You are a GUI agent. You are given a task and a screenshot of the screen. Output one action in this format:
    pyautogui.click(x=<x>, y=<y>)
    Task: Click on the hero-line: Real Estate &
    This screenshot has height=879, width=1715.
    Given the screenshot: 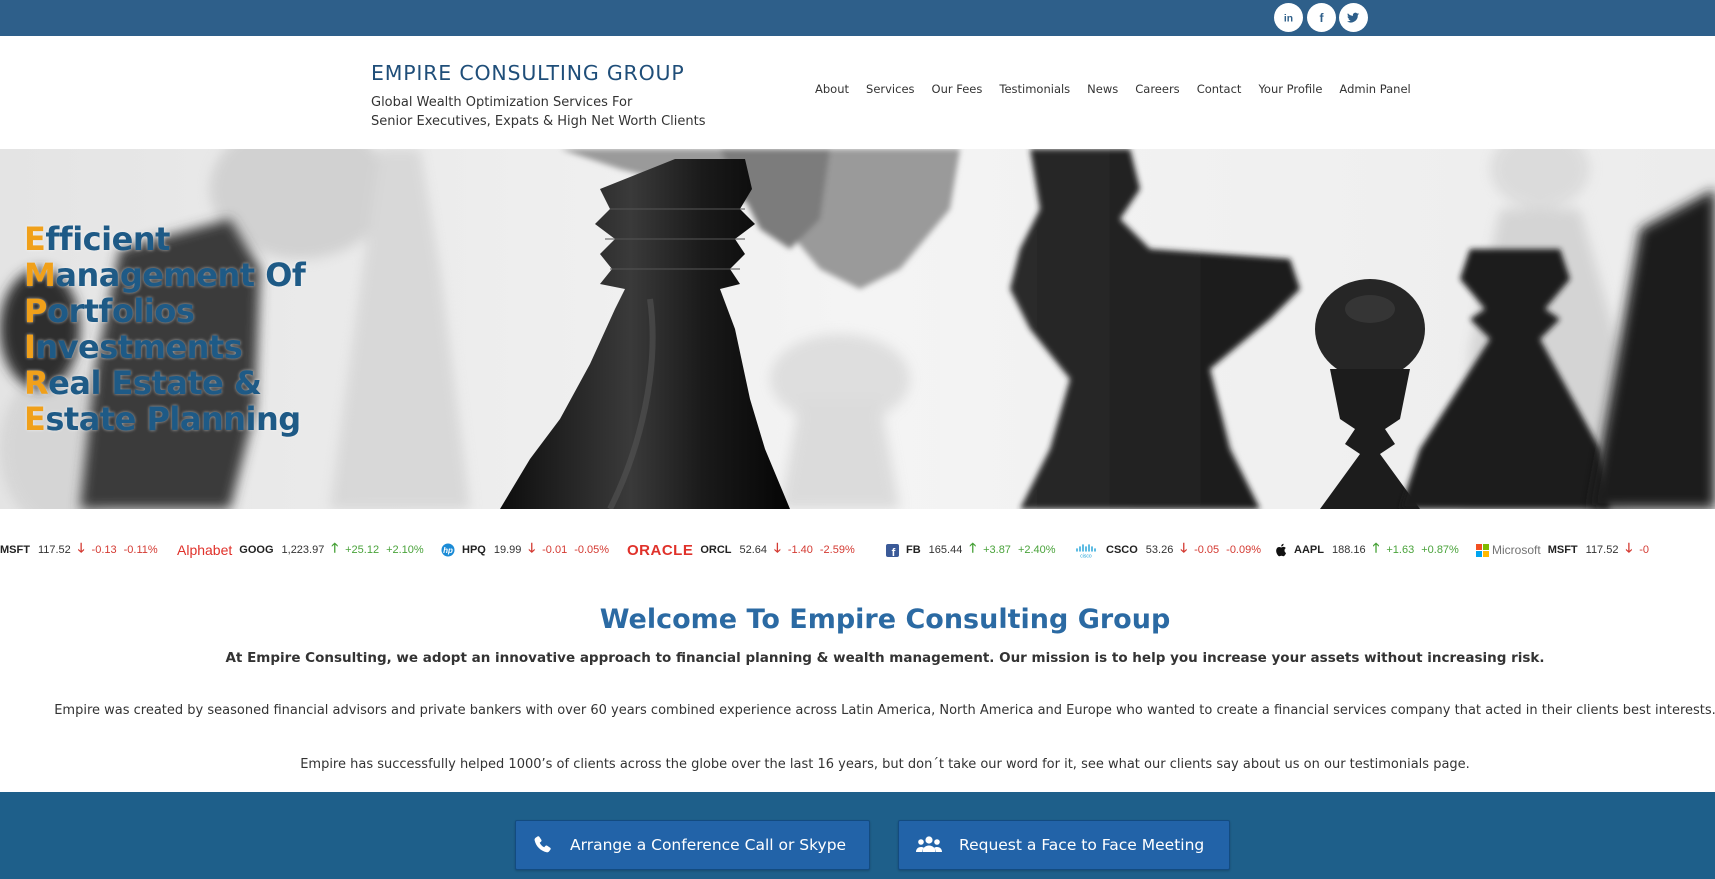 What is the action you would take?
    pyautogui.click(x=164, y=383)
    